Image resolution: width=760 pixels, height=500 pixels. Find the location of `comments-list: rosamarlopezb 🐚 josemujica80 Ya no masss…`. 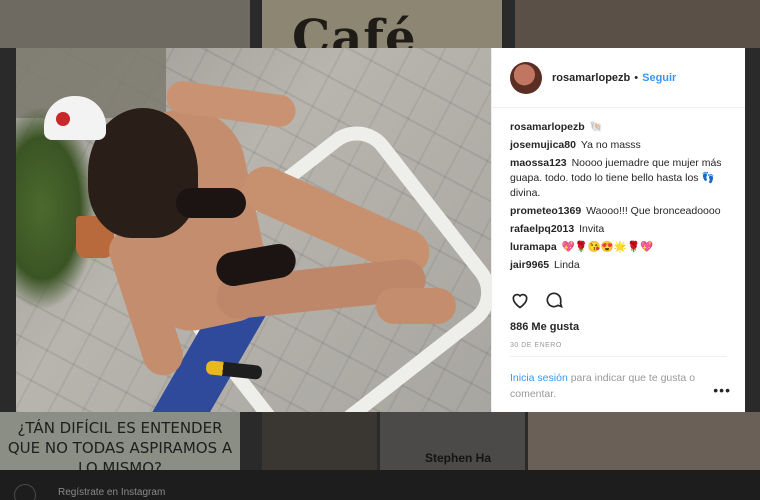

comments-list: rosamarlopezb 🐚 josemujica80 Ya no masss… is located at coordinates (618, 194).